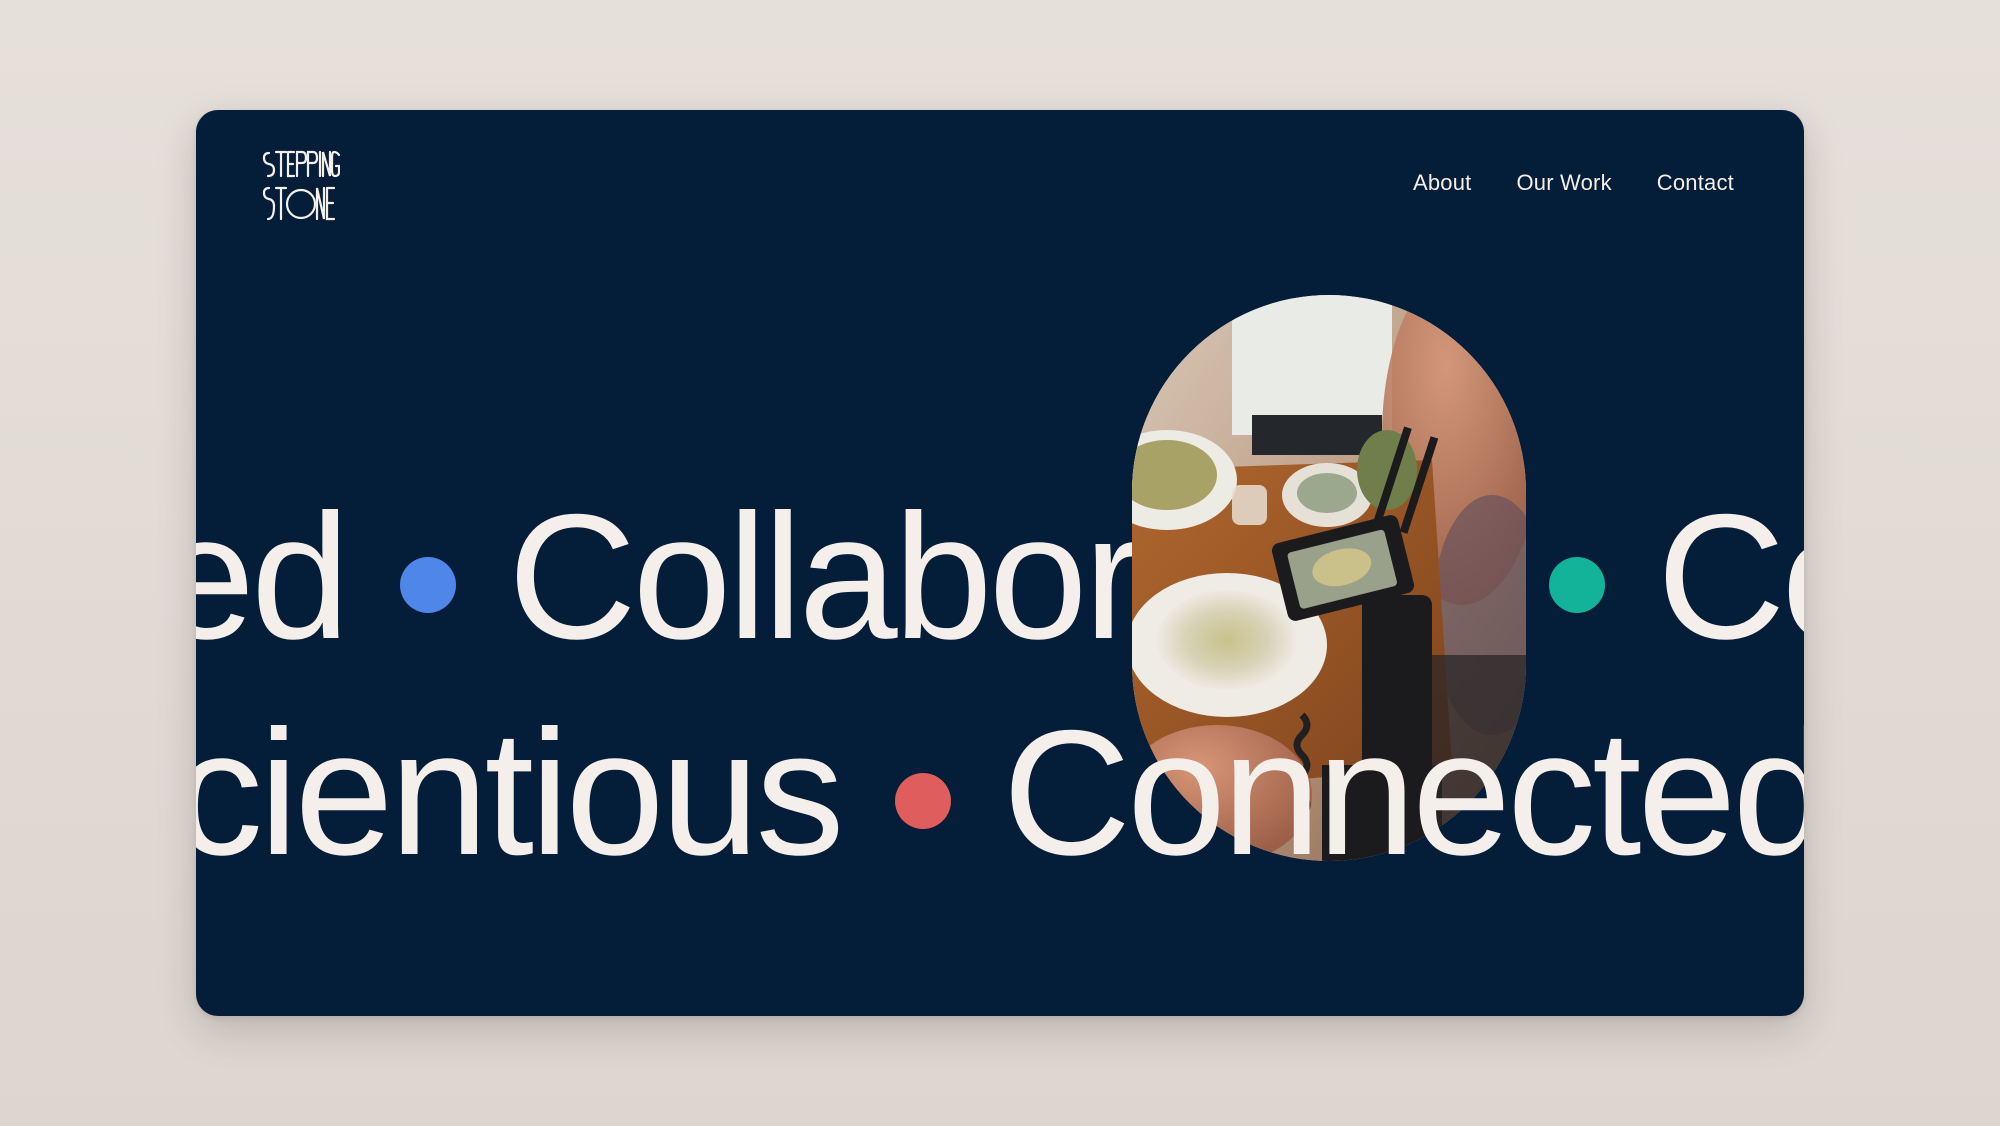 The width and height of the screenshot is (2000, 1126). What do you see at coordinates (1000, 577) in the screenshot?
I see `hero-marquee-row-1: ed Collaborative Co` at bounding box center [1000, 577].